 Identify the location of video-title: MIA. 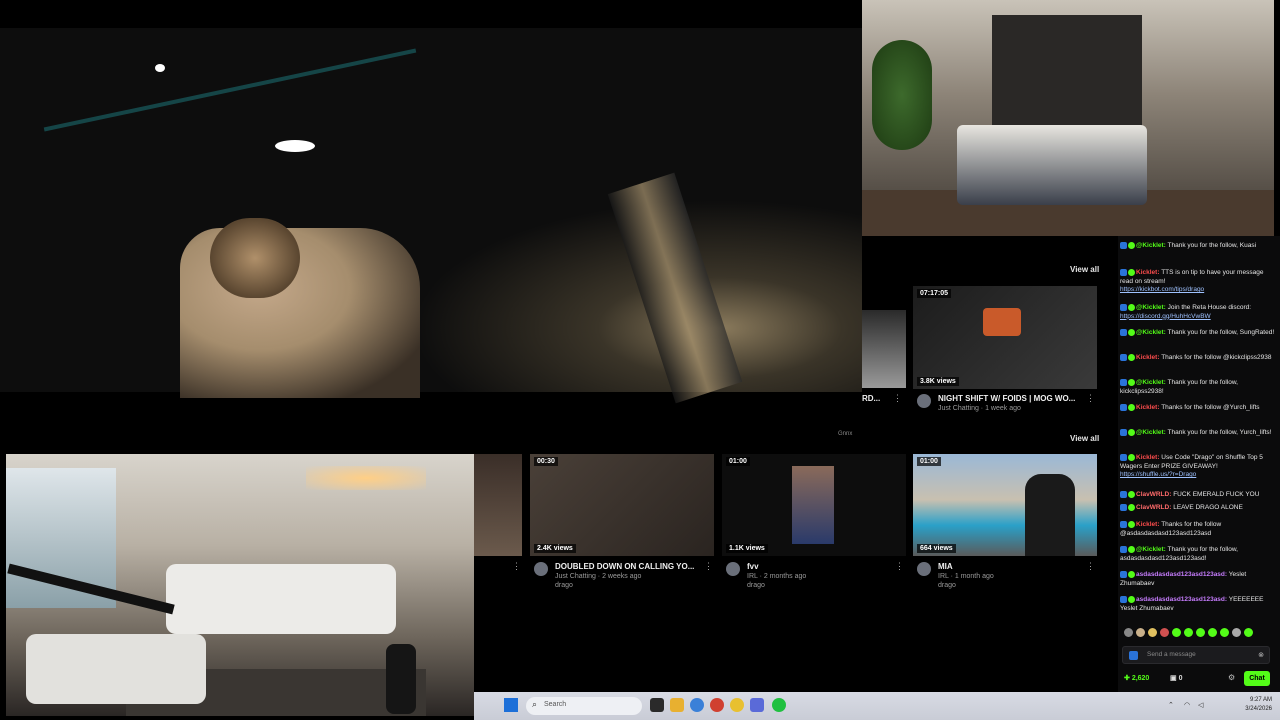
(1008, 566).